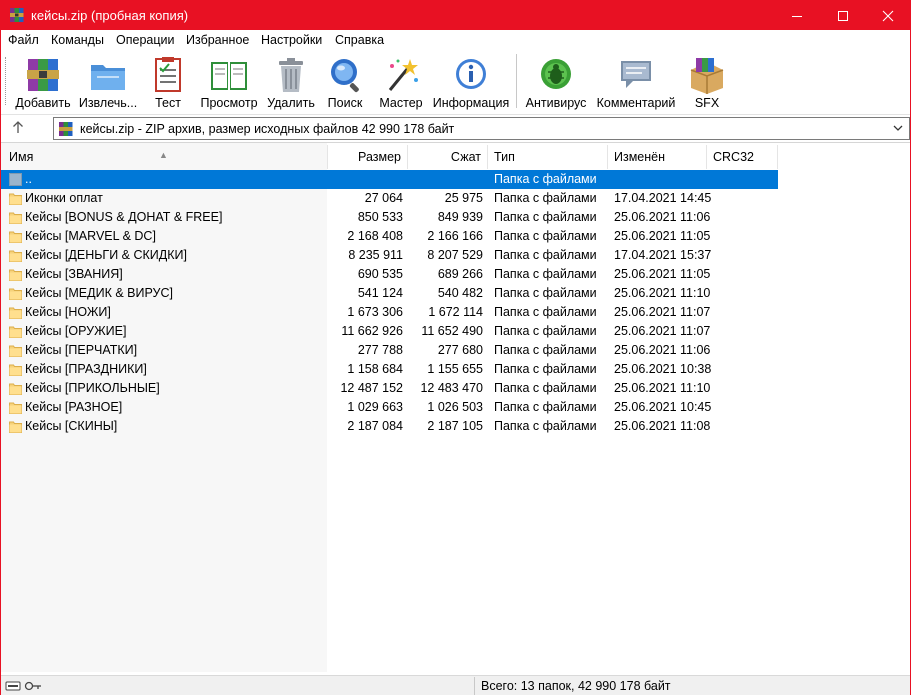 The image size is (911, 695). I want to click on comment-label: Комментарий, so click(636, 103).